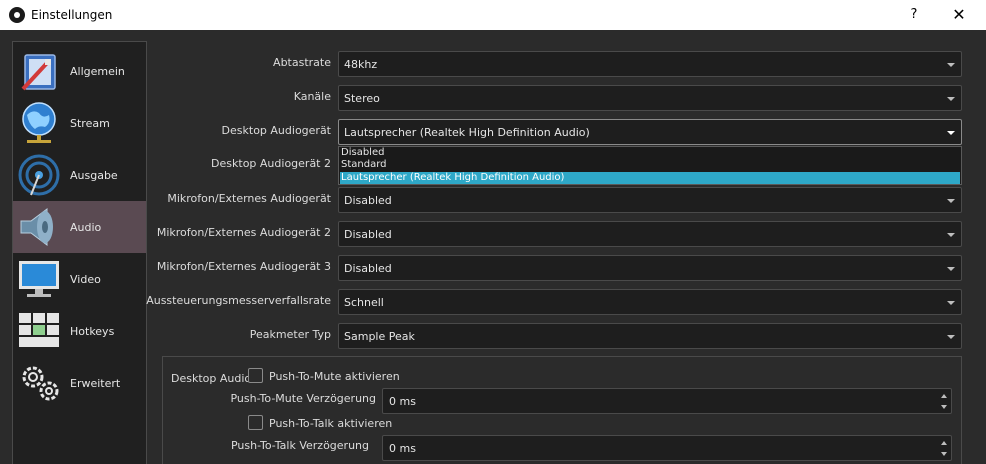  I want to click on push-to-mute-delay-spinbox: 0 ms, so click(667, 401).